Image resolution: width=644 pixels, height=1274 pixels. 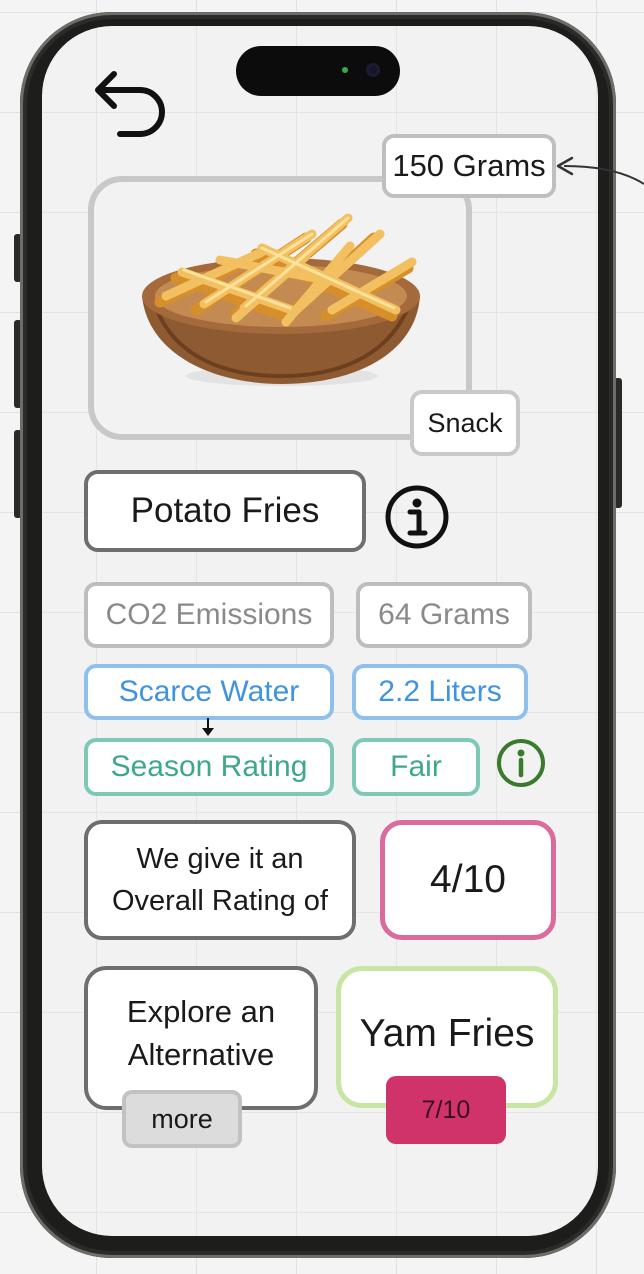 I want to click on overall-rating-text: We give it an Overall Rating of, so click(x=220, y=880).